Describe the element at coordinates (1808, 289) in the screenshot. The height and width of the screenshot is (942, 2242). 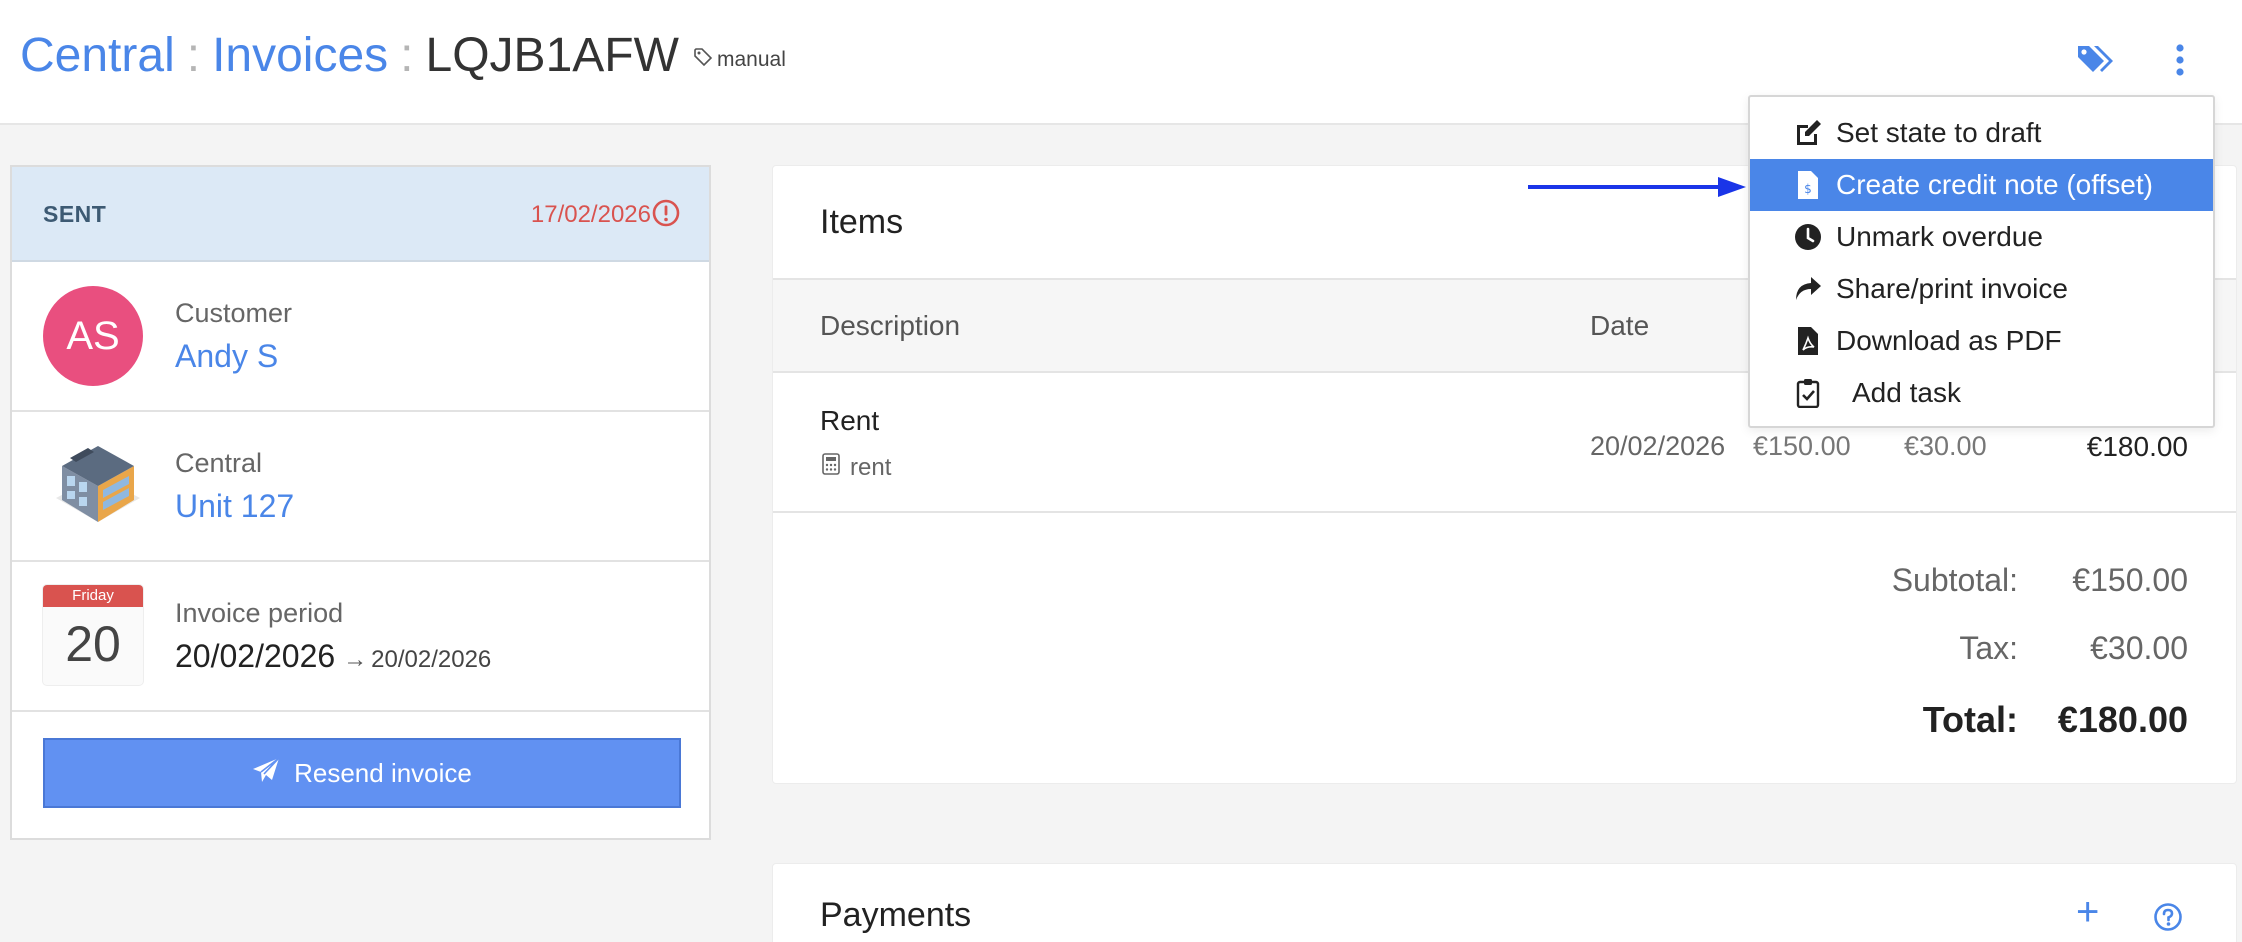
I see `share-icon` at that location.